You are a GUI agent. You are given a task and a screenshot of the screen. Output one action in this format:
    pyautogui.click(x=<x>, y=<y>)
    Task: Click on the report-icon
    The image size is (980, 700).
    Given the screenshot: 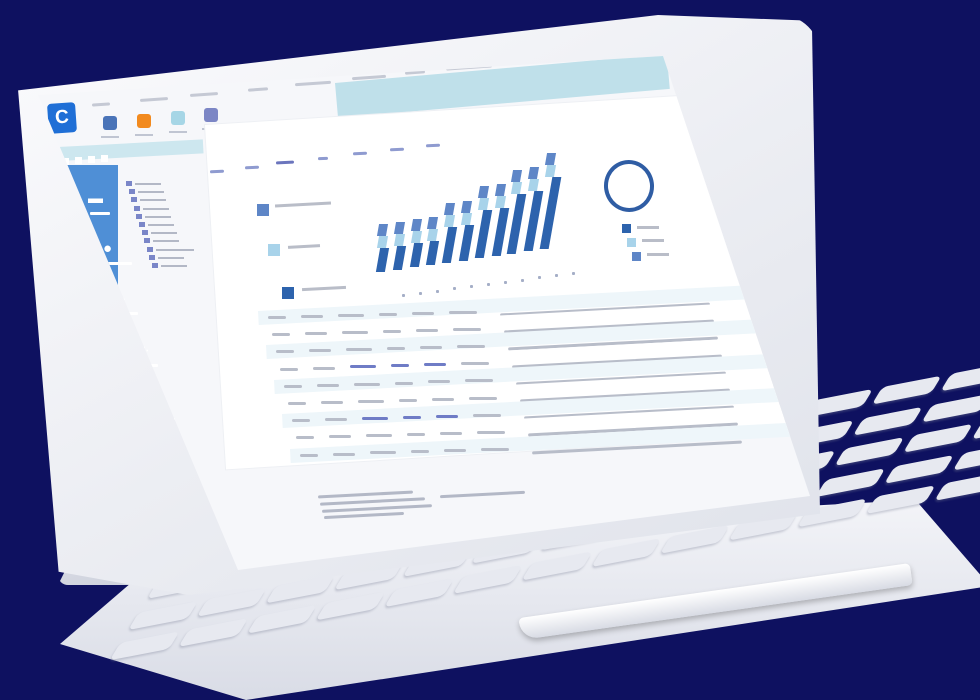 What is the action you would take?
    pyautogui.click(x=211, y=115)
    